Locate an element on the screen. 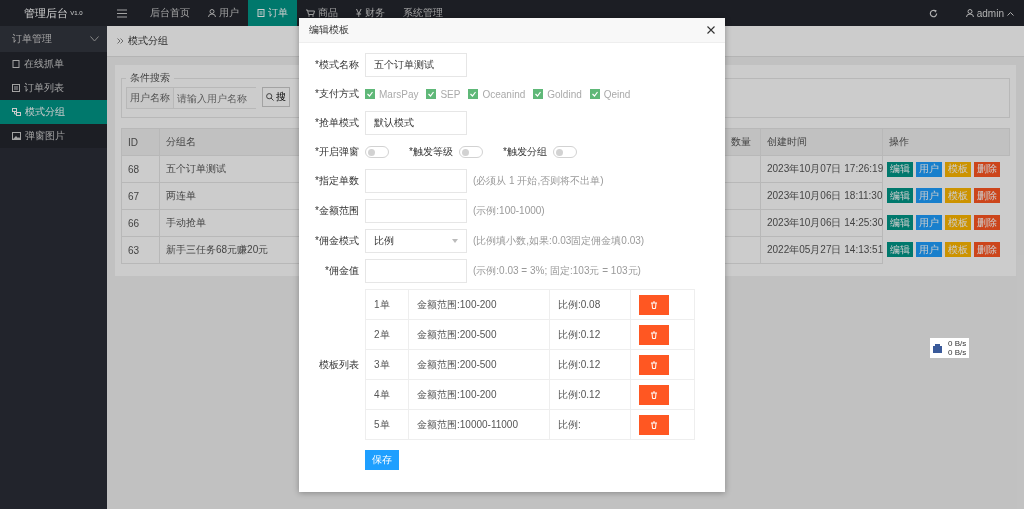 This screenshot has width=1024, height=509. nav-tab: 用户 is located at coordinates (223, 13).